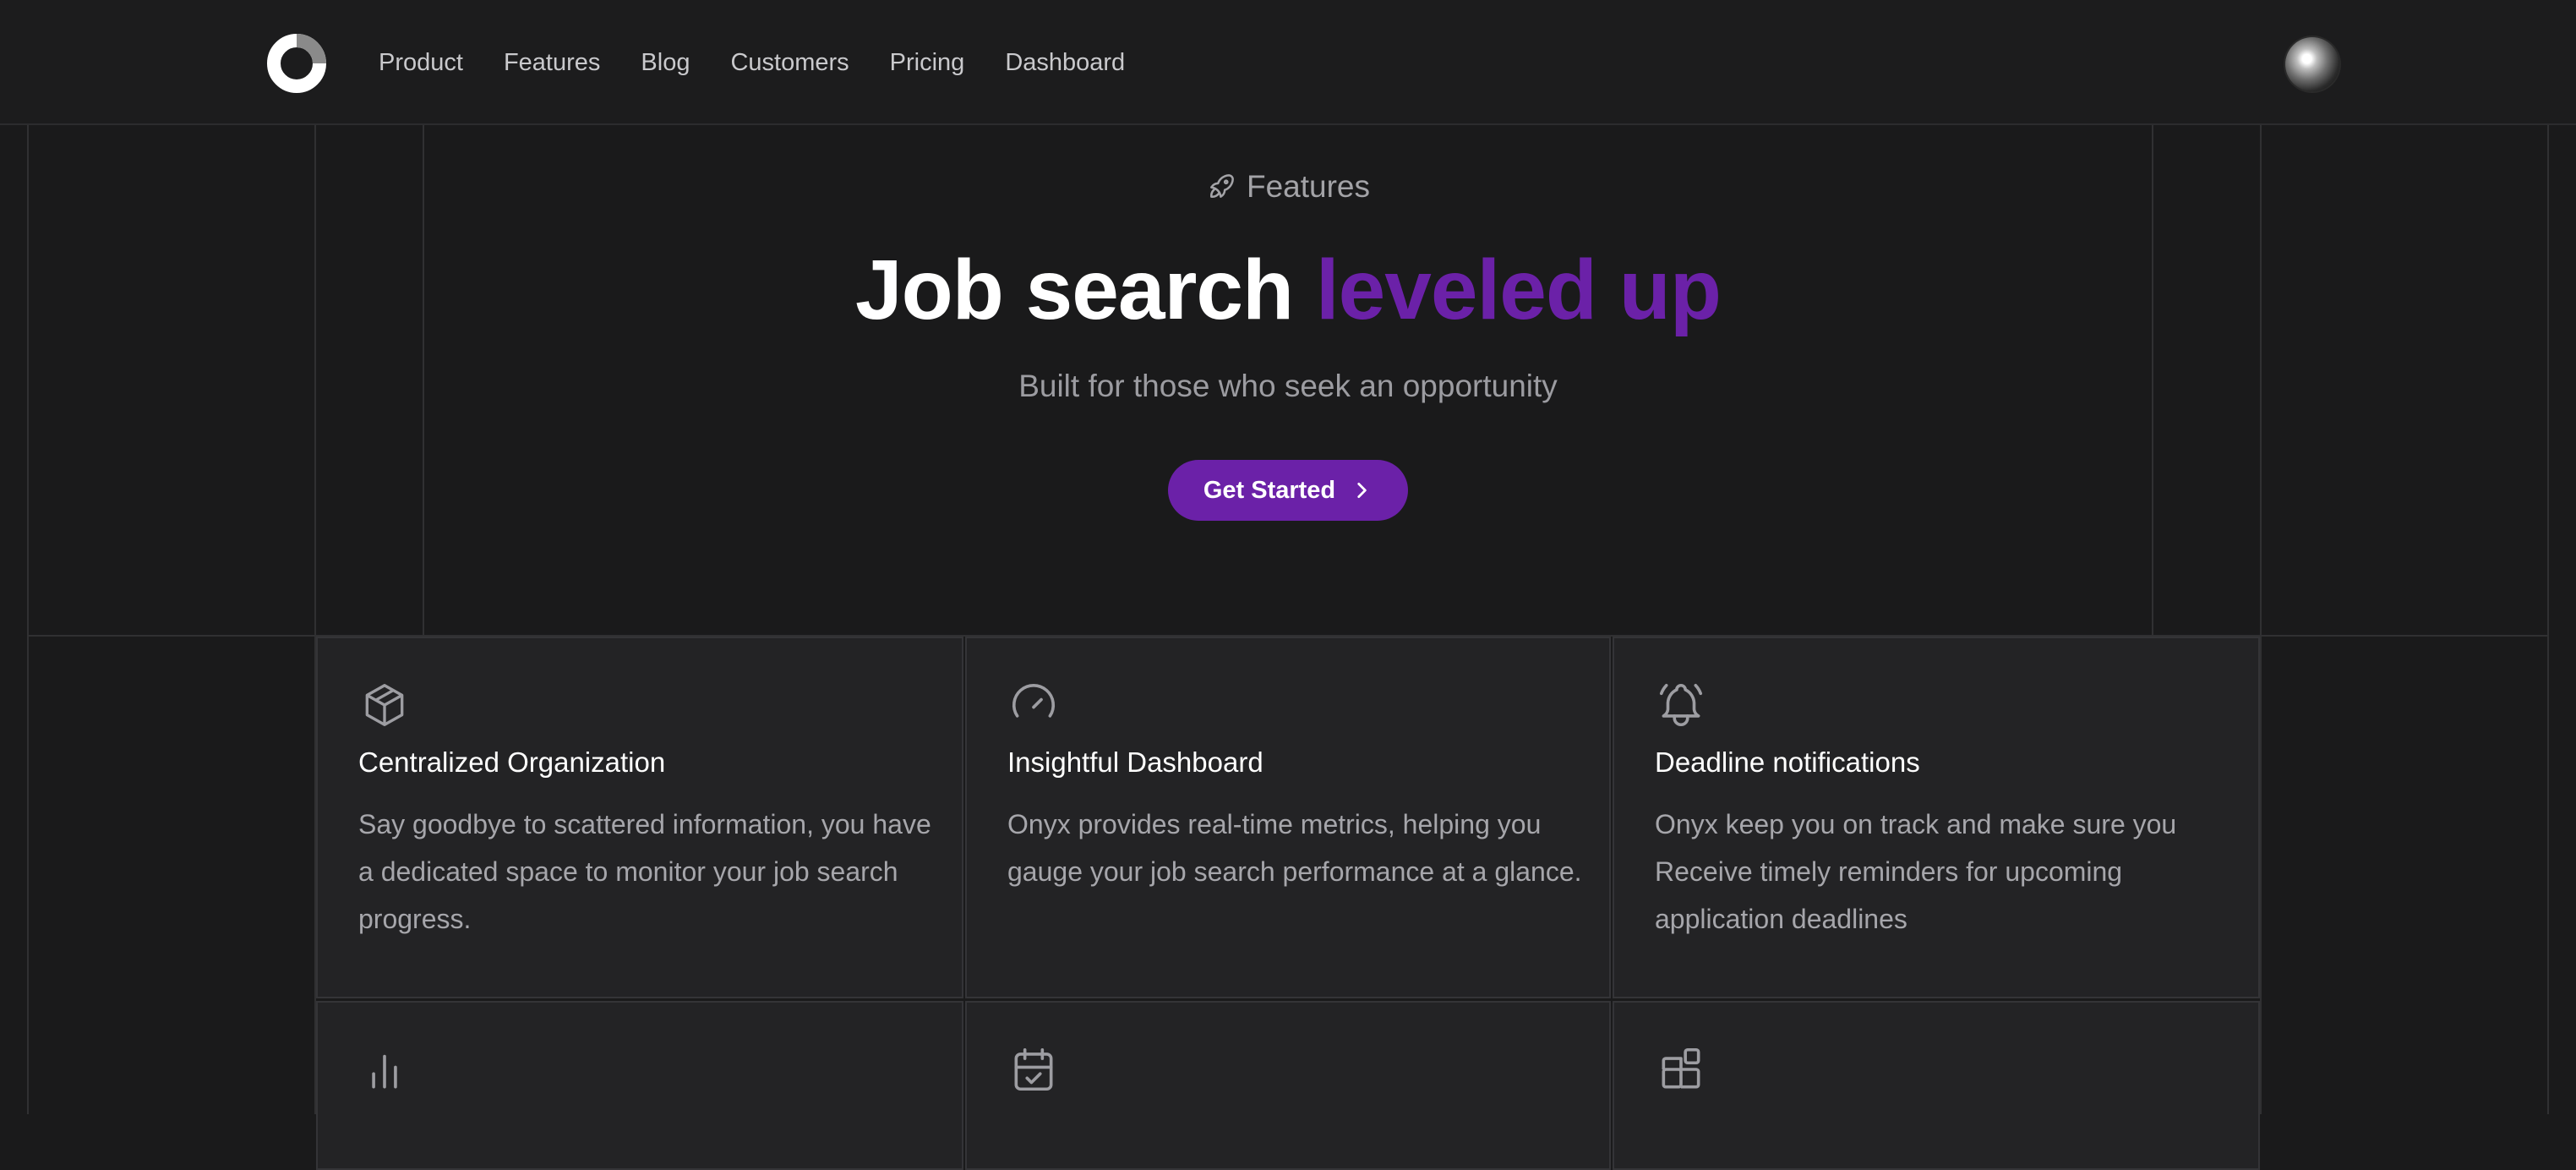 The image size is (2576, 1170). I want to click on nav-item-customers: Customers, so click(789, 63).